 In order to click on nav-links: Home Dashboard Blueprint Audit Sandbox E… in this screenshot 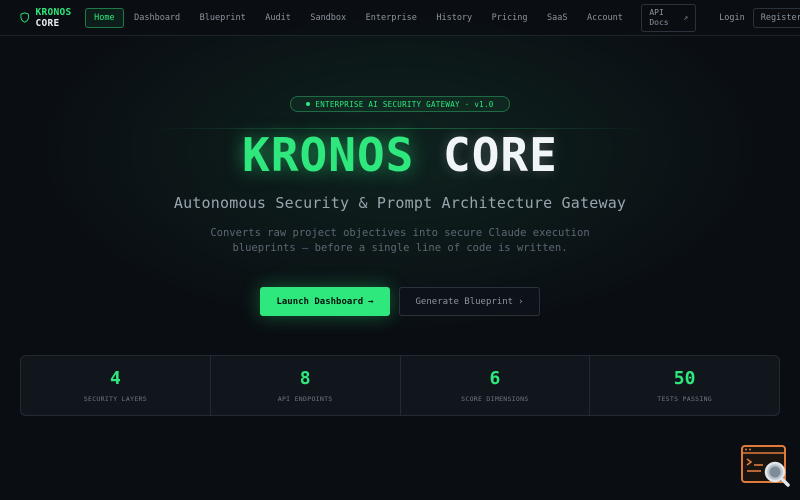, I will do `click(359, 17)`.